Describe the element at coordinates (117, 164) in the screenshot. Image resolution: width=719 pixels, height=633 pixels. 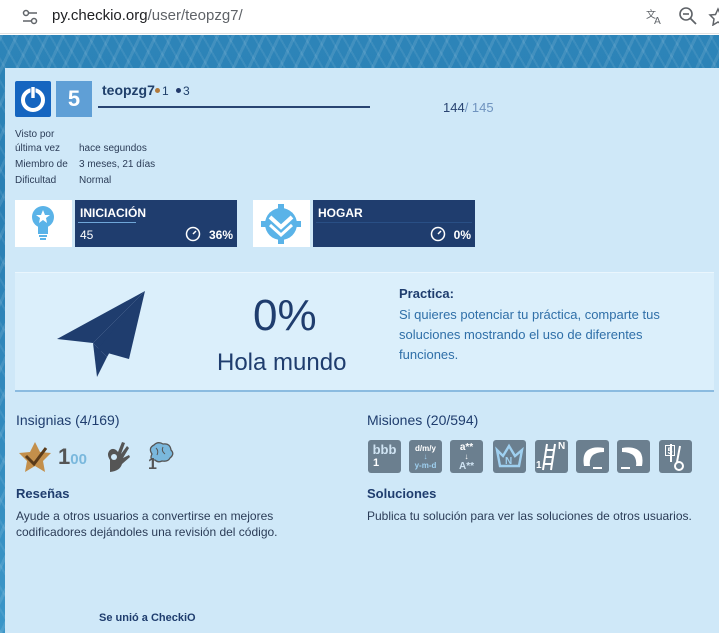
I see `member-since-value: 3 meses, 21 días` at that location.